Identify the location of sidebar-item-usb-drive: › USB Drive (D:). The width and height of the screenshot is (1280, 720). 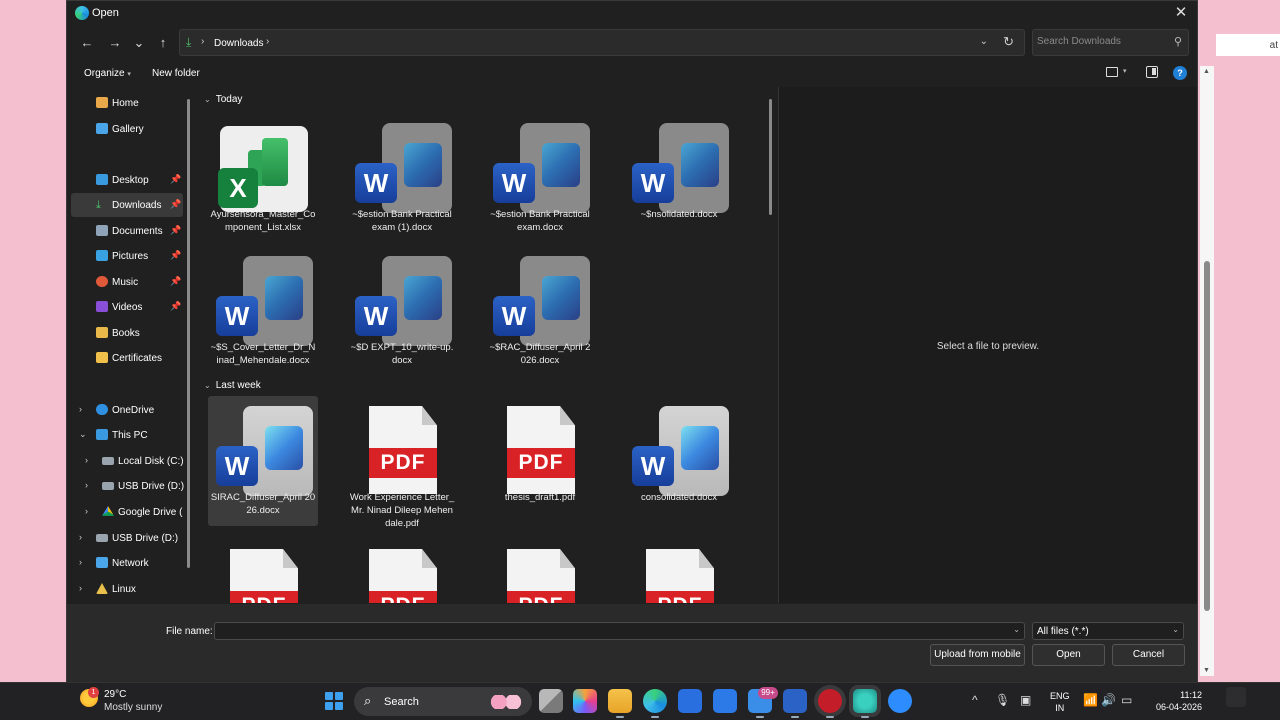
(127, 486).